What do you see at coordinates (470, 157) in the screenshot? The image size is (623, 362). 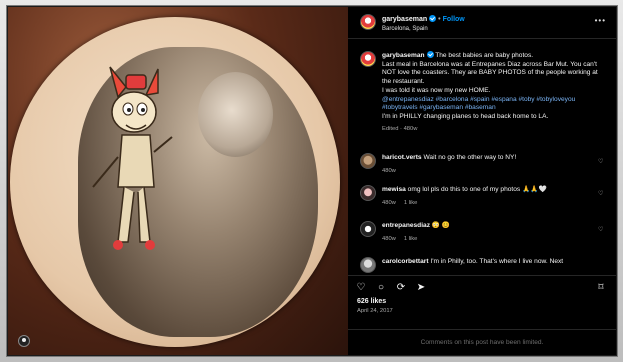 I see `comment-text: Wait no go the other way to NY!` at bounding box center [470, 157].